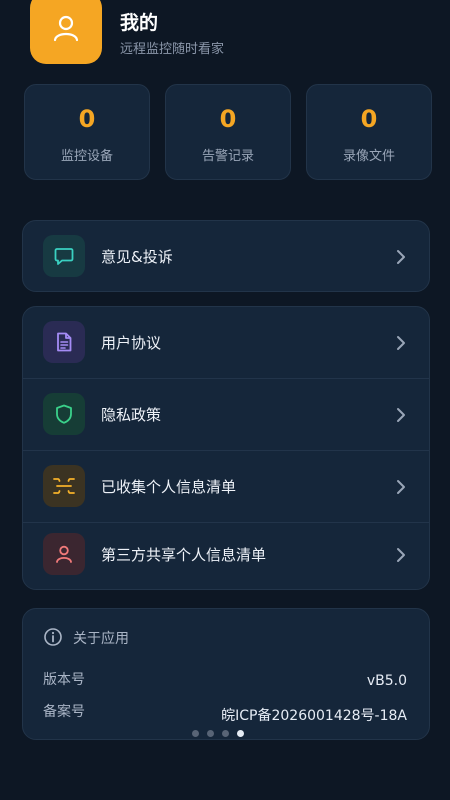  I want to click on third-party-icon-box, so click(64, 554).